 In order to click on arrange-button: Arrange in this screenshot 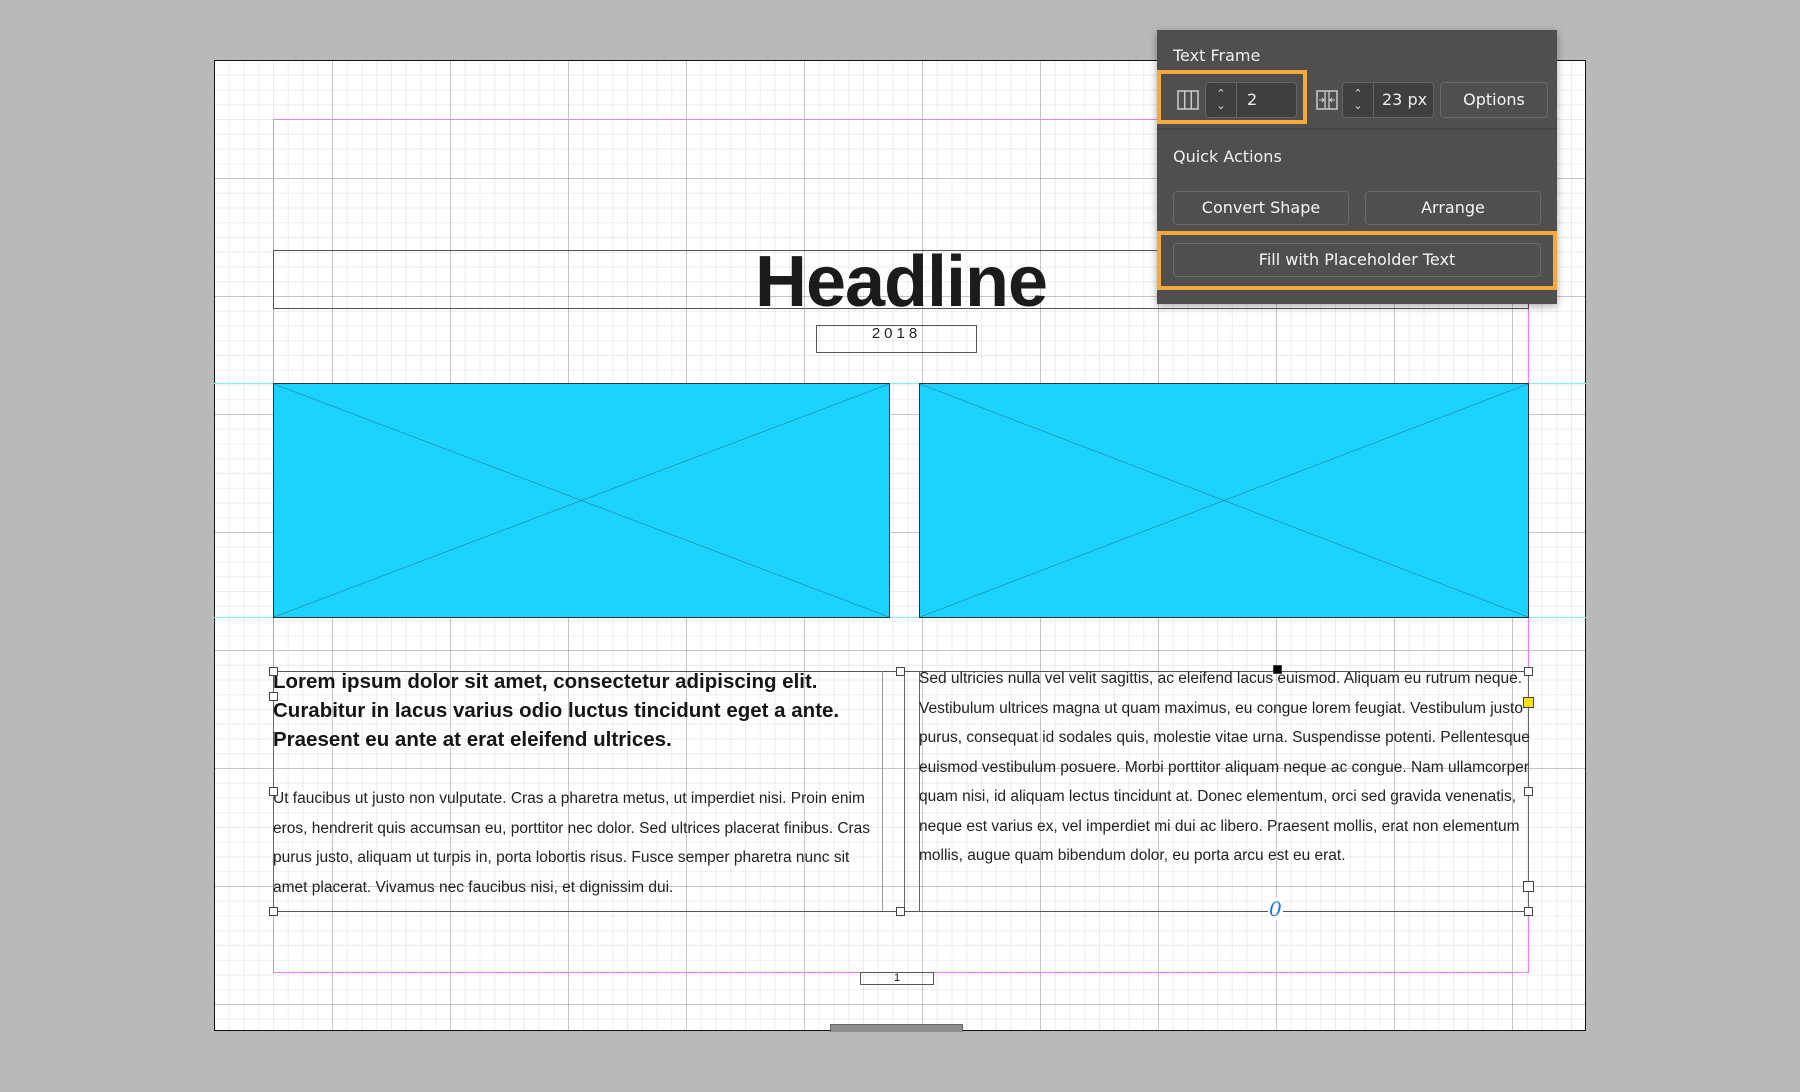, I will do `click(1453, 208)`.